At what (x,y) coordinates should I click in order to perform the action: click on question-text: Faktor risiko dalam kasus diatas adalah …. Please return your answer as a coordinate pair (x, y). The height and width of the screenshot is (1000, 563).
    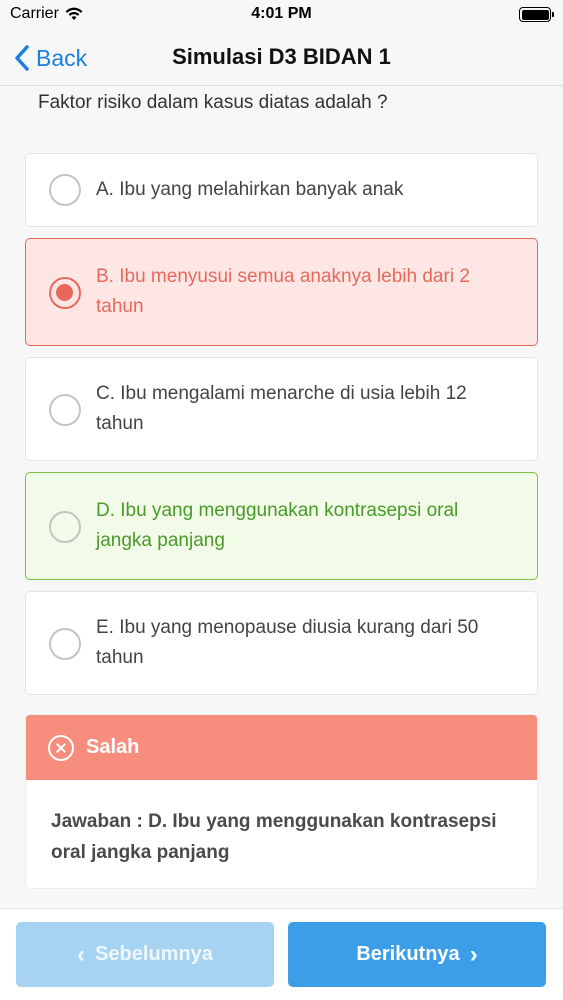
    Looking at the image, I should click on (213, 102).